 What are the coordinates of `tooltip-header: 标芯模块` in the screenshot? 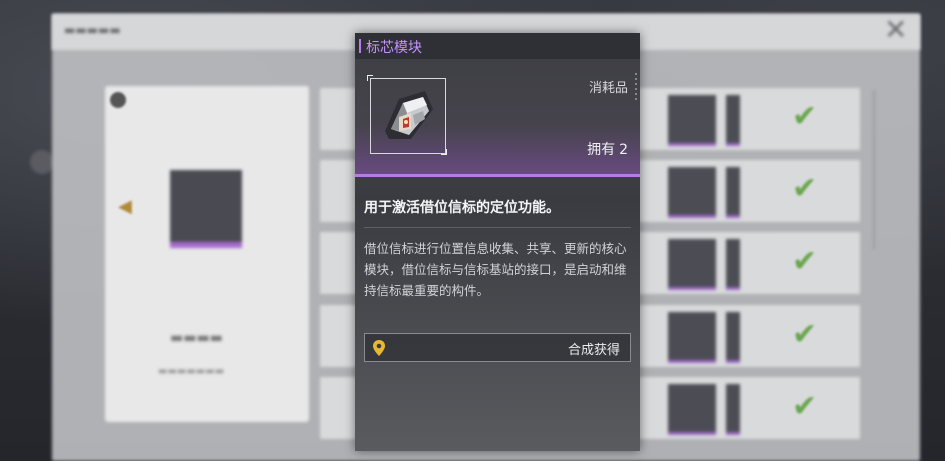 It's located at (497, 46).